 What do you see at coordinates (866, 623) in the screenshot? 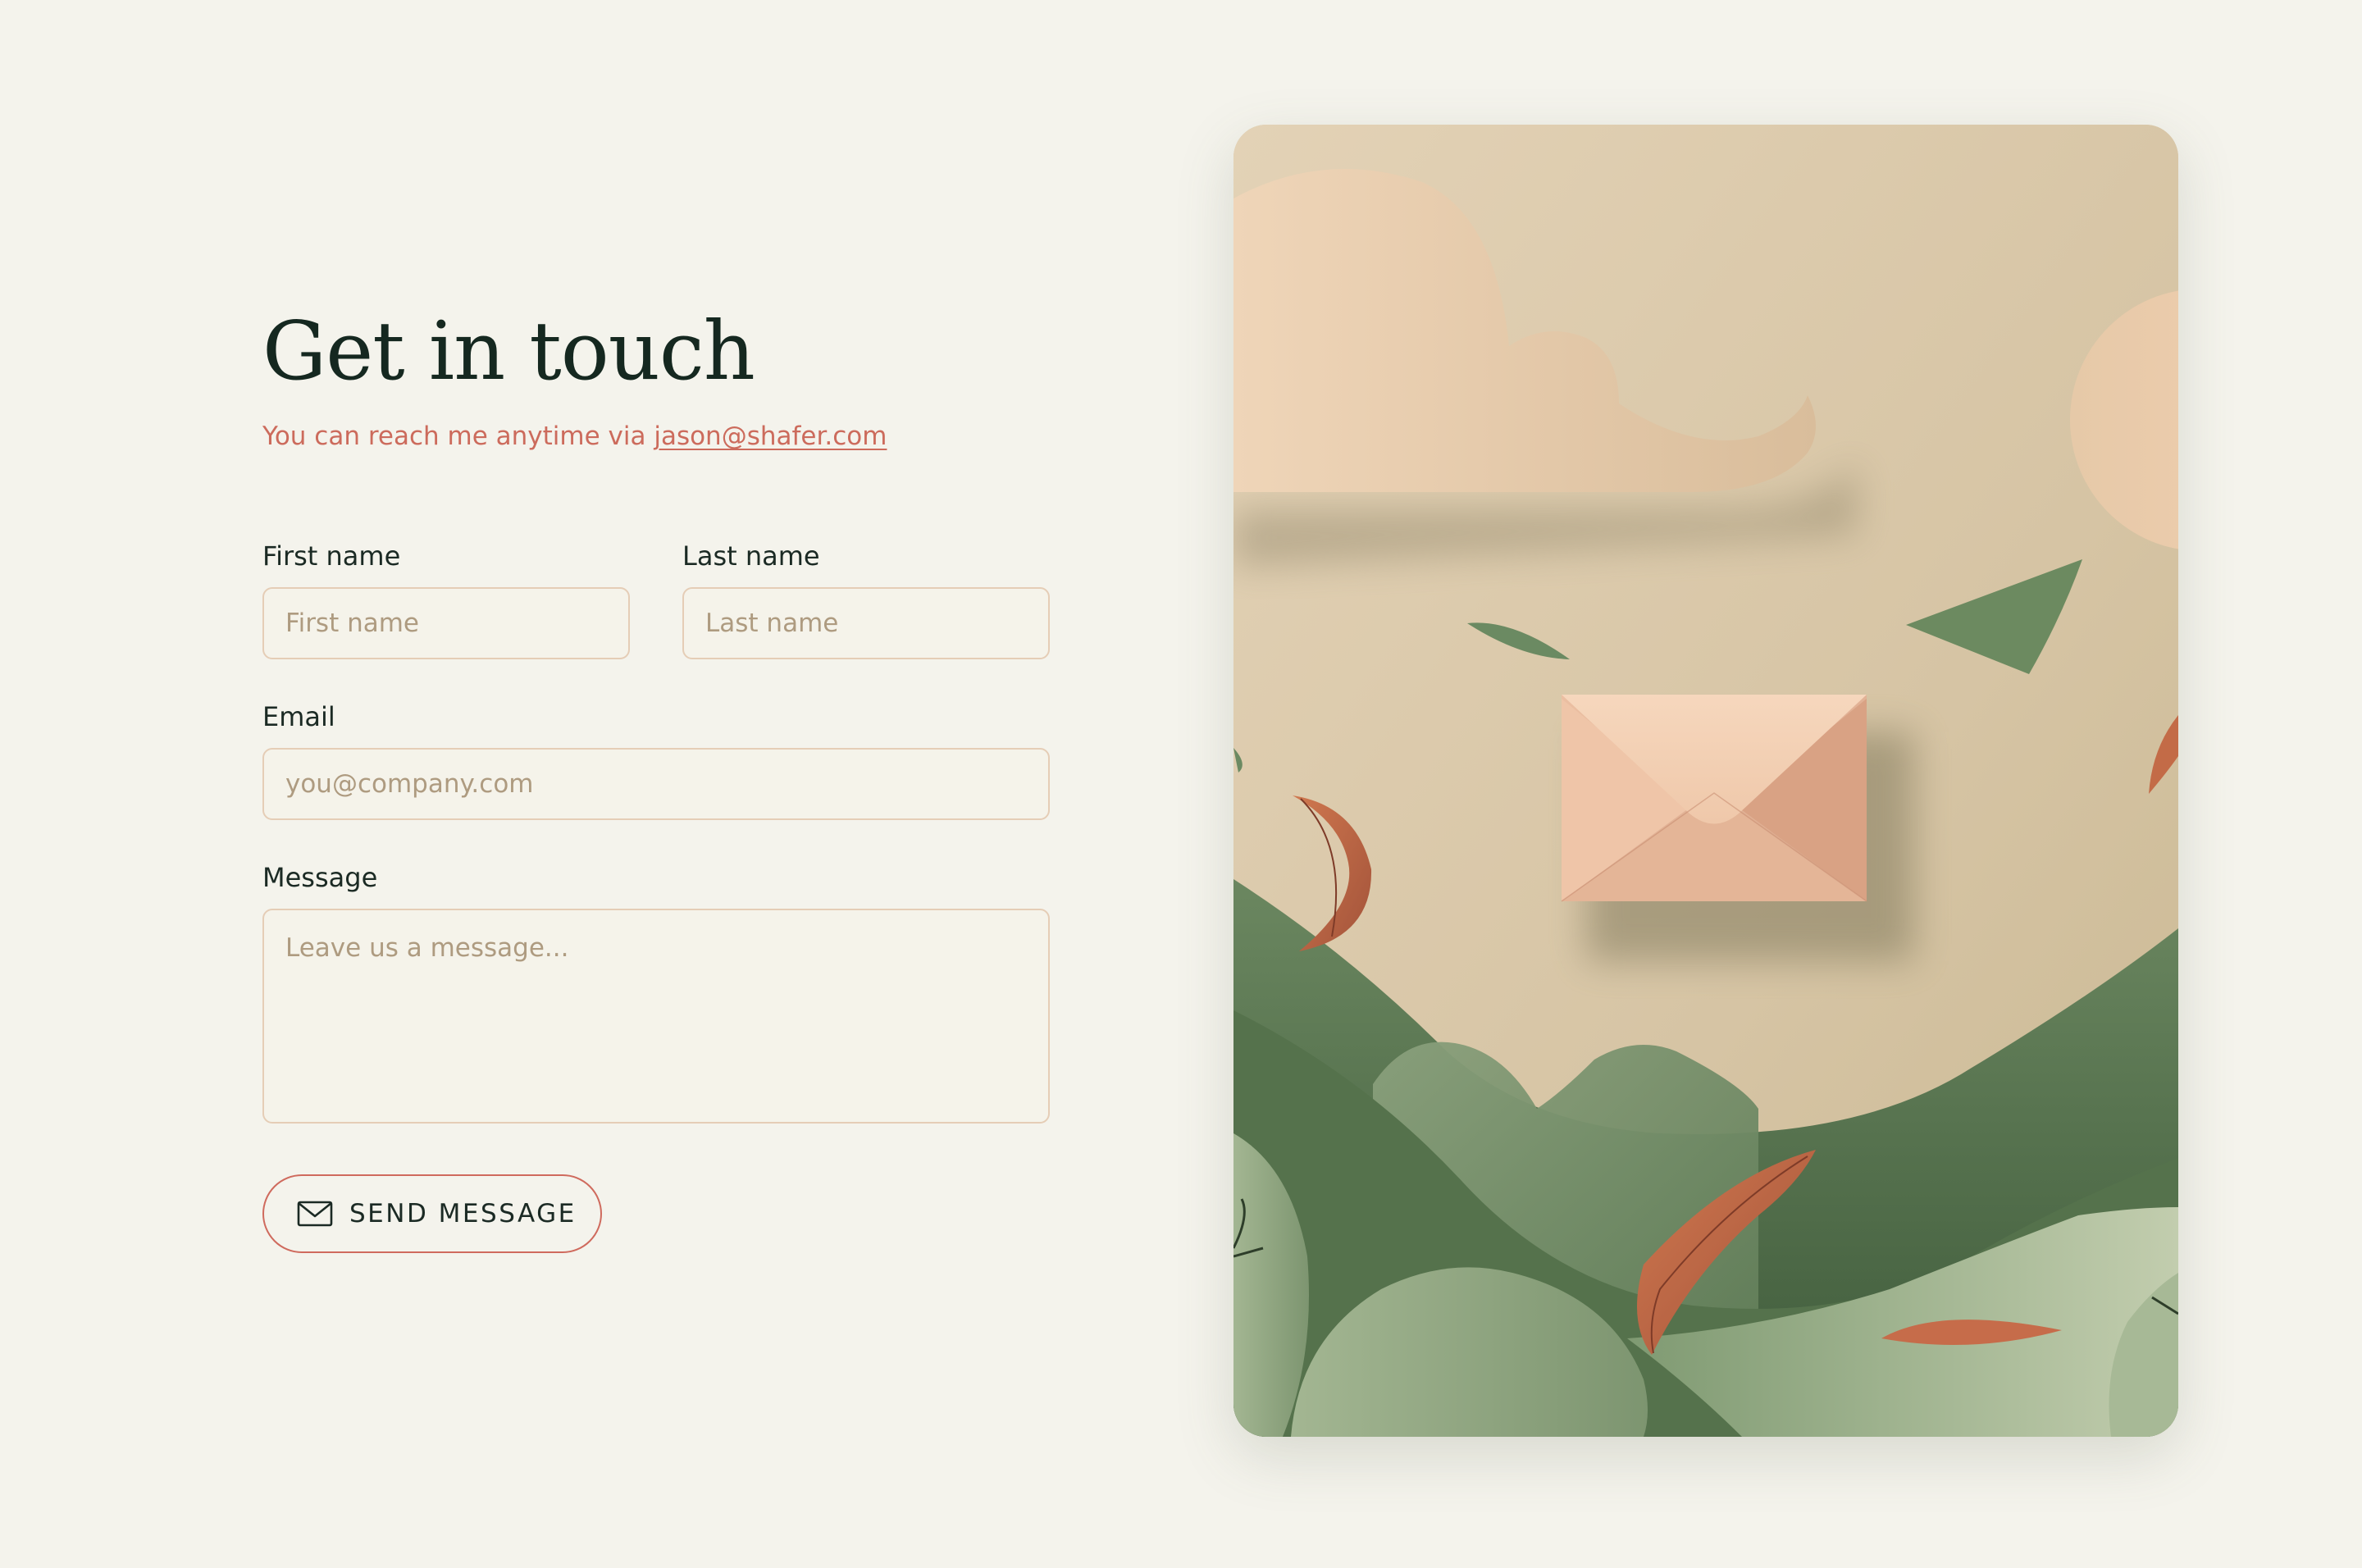
I see `last-name-input` at bounding box center [866, 623].